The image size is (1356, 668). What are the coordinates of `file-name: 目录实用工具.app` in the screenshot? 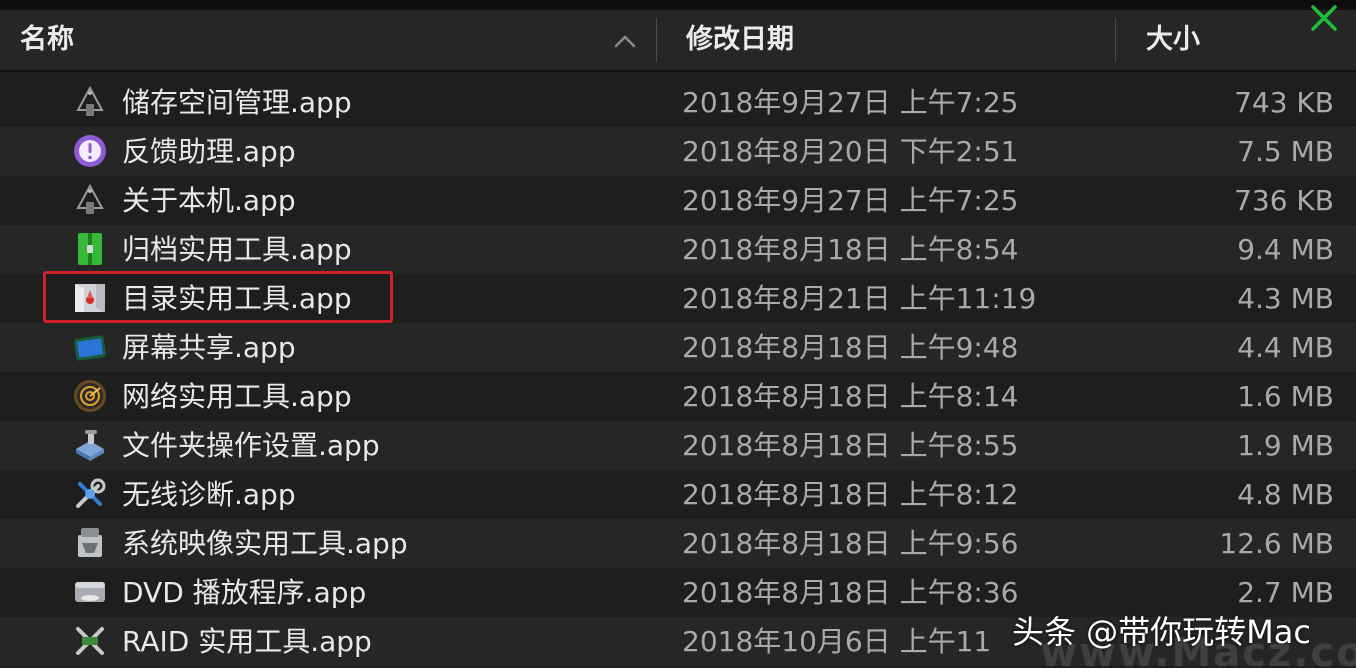 It's located at (237, 298).